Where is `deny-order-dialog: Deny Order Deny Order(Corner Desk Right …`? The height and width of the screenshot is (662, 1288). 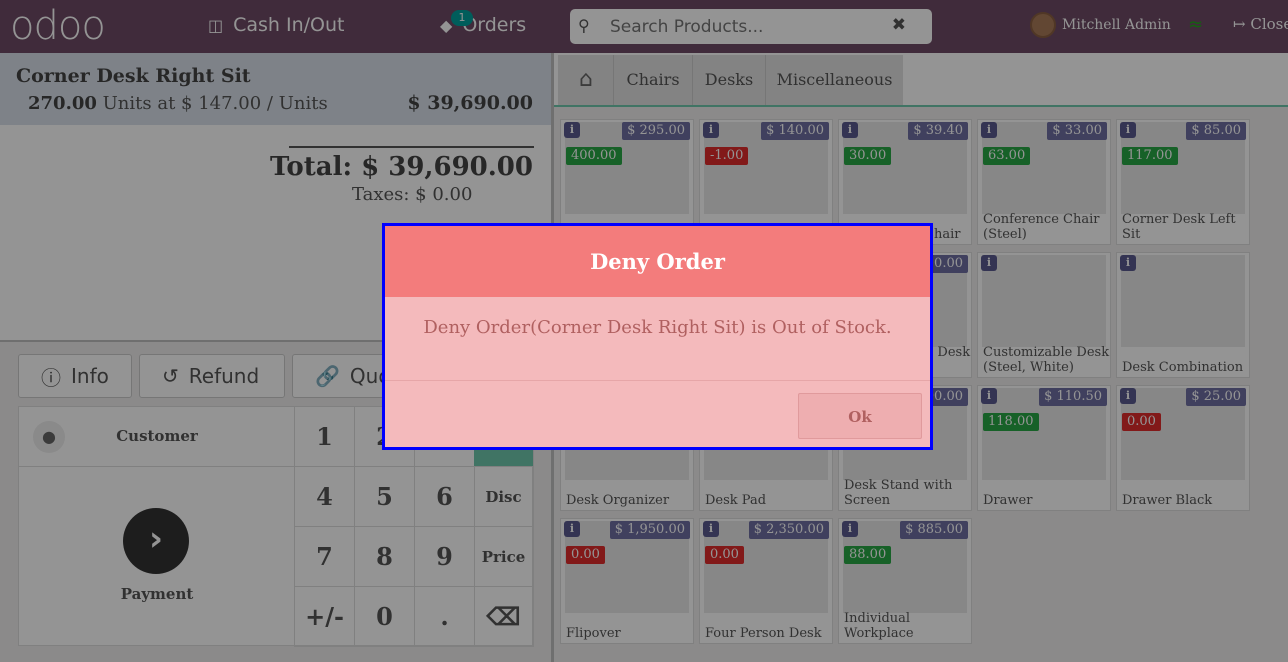 deny-order-dialog: Deny Order Deny Order(Corner Desk Right … is located at coordinates (657, 336).